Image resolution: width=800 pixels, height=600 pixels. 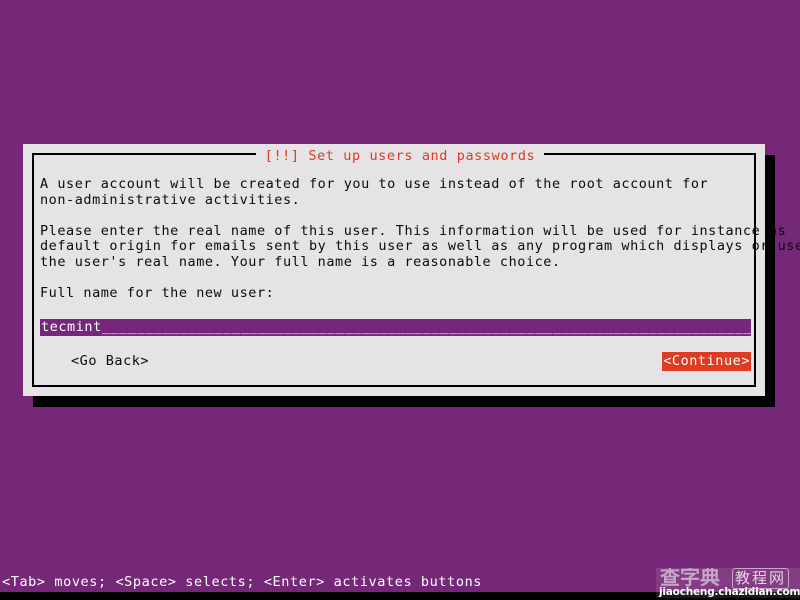 What do you see at coordinates (395, 361) in the screenshot?
I see `dialog-button-row: <Go Back> <Continue>` at bounding box center [395, 361].